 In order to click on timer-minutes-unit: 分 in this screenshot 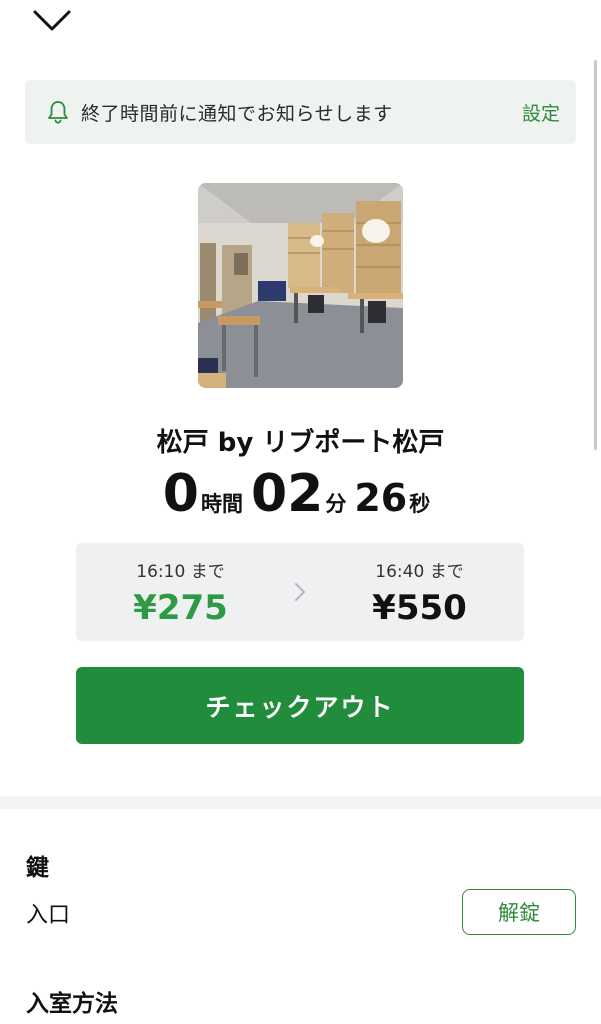, I will do `click(336, 504)`.